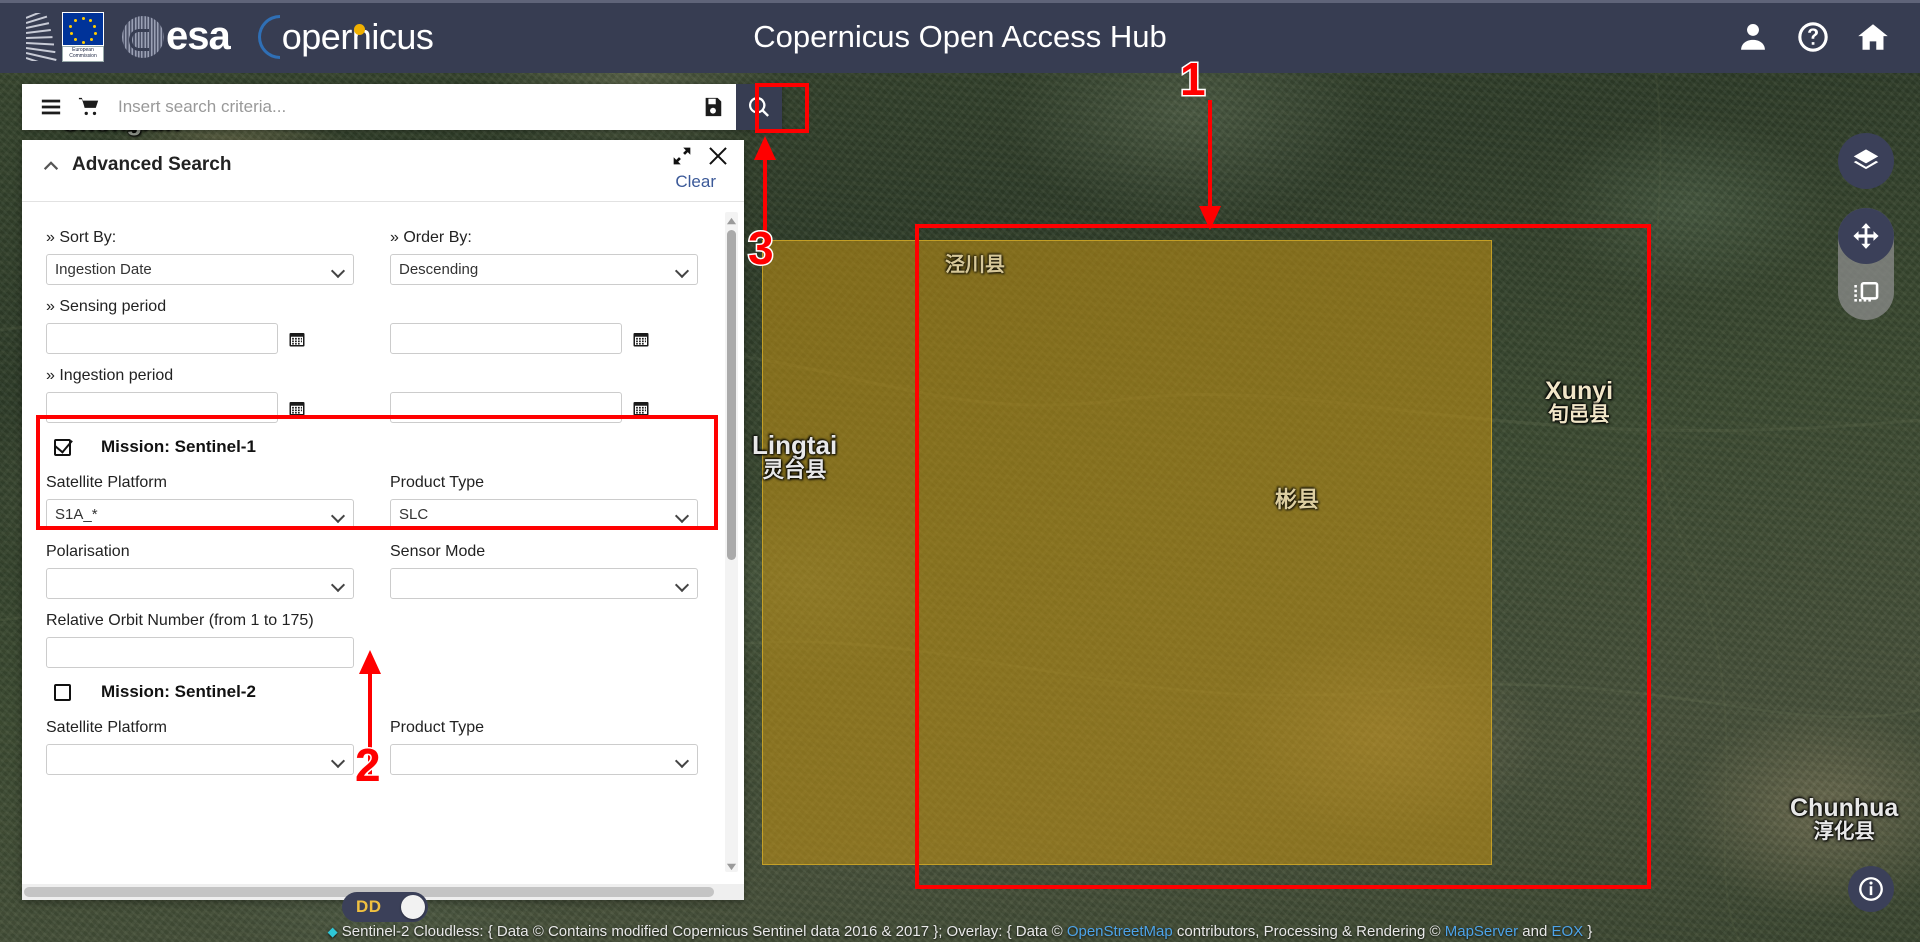 This screenshot has height=942, width=1920. Describe the element at coordinates (178, 446) in the screenshot. I see `mission-sentinel-1-label: Mission: Sentinel-1` at that location.